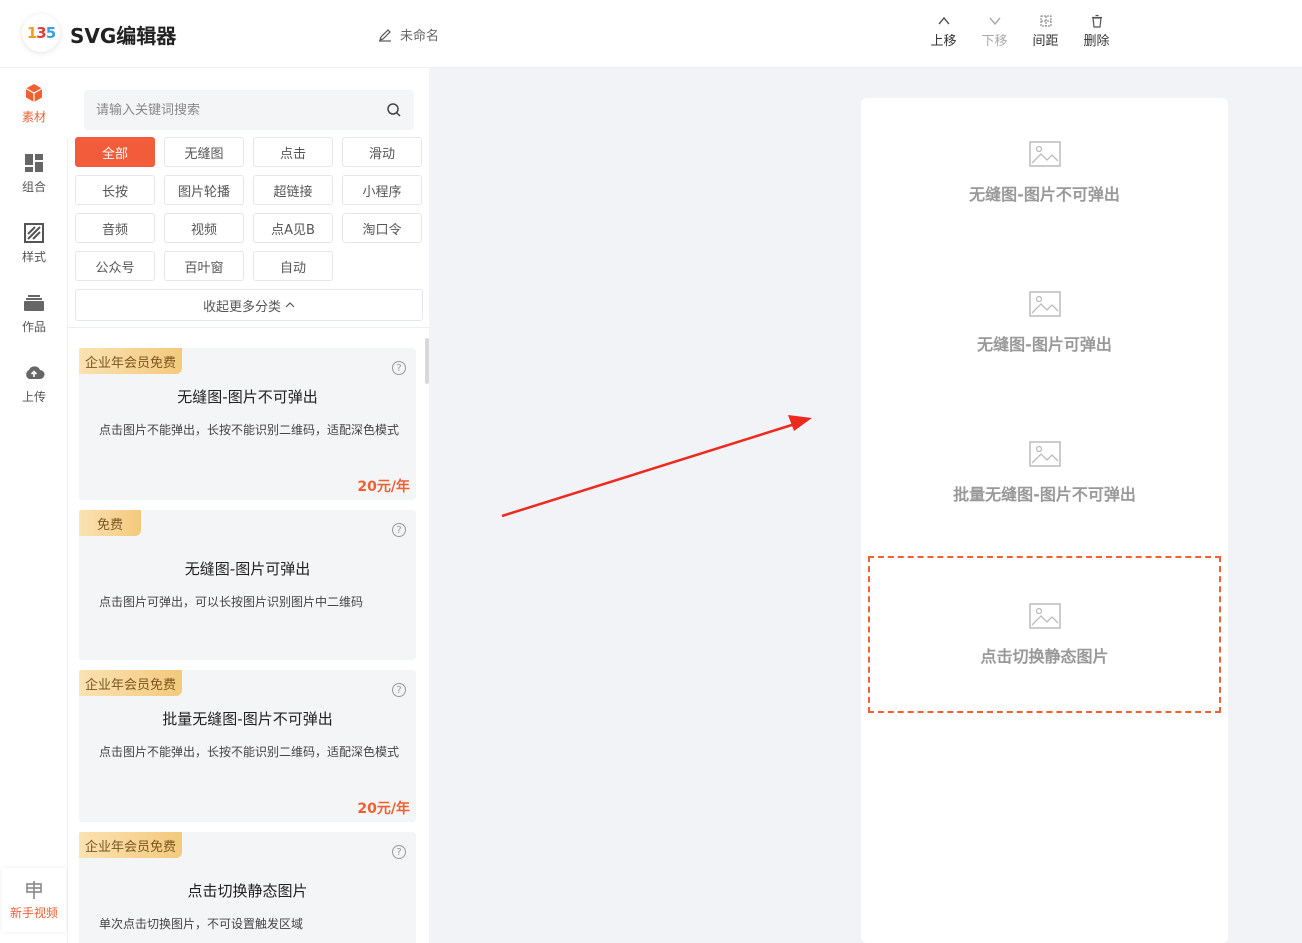  Describe the element at coordinates (1044, 344) in the screenshot. I see `canvas-block-label: 无缝图-图片可弹出` at that location.